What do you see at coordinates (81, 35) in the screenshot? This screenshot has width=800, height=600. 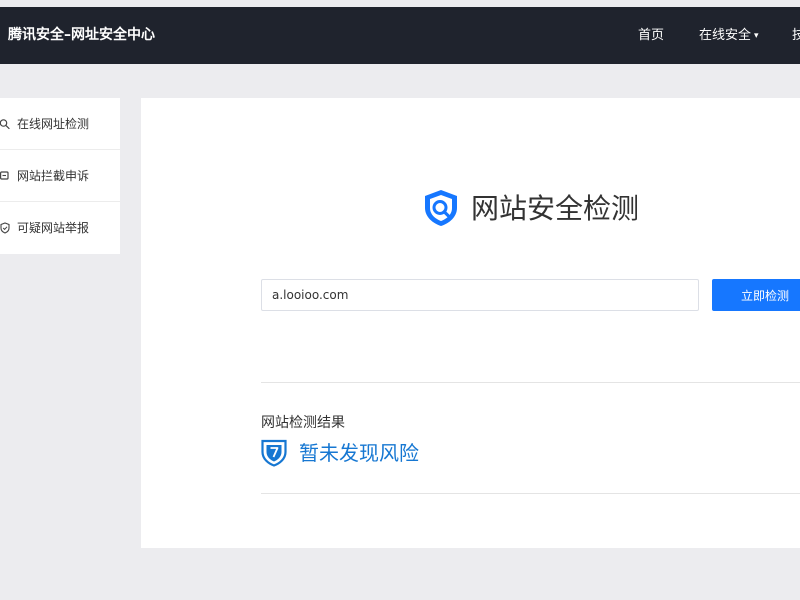 I see `brand-title: 腾讯安全–网址安全中心` at bounding box center [81, 35].